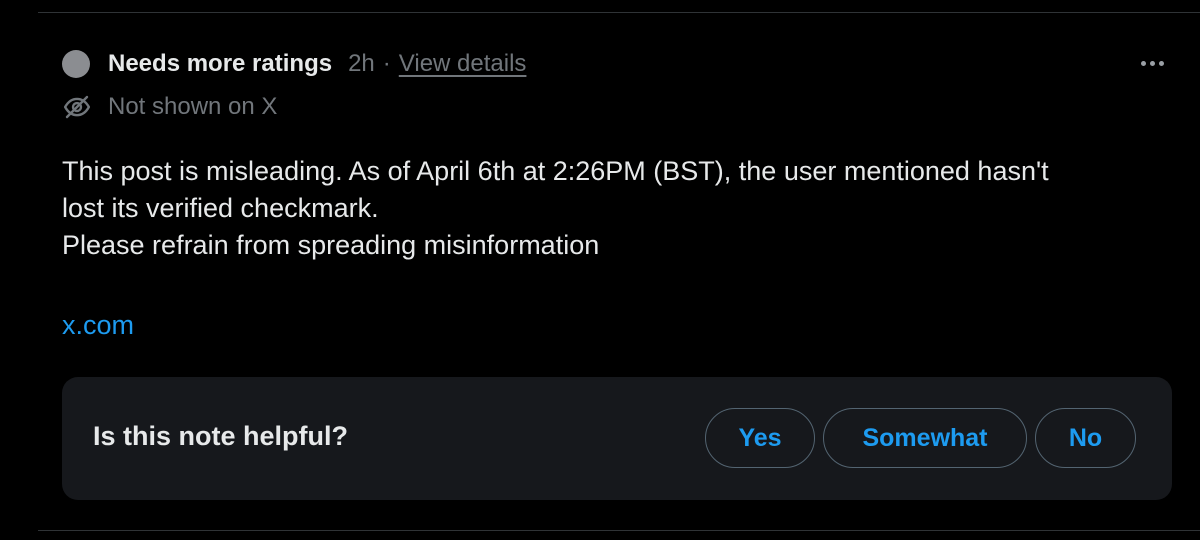 Image resolution: width=1200 pixels, height=540 pixels. I want to click on visibility-status: Not shown on X, so click(169, 107).